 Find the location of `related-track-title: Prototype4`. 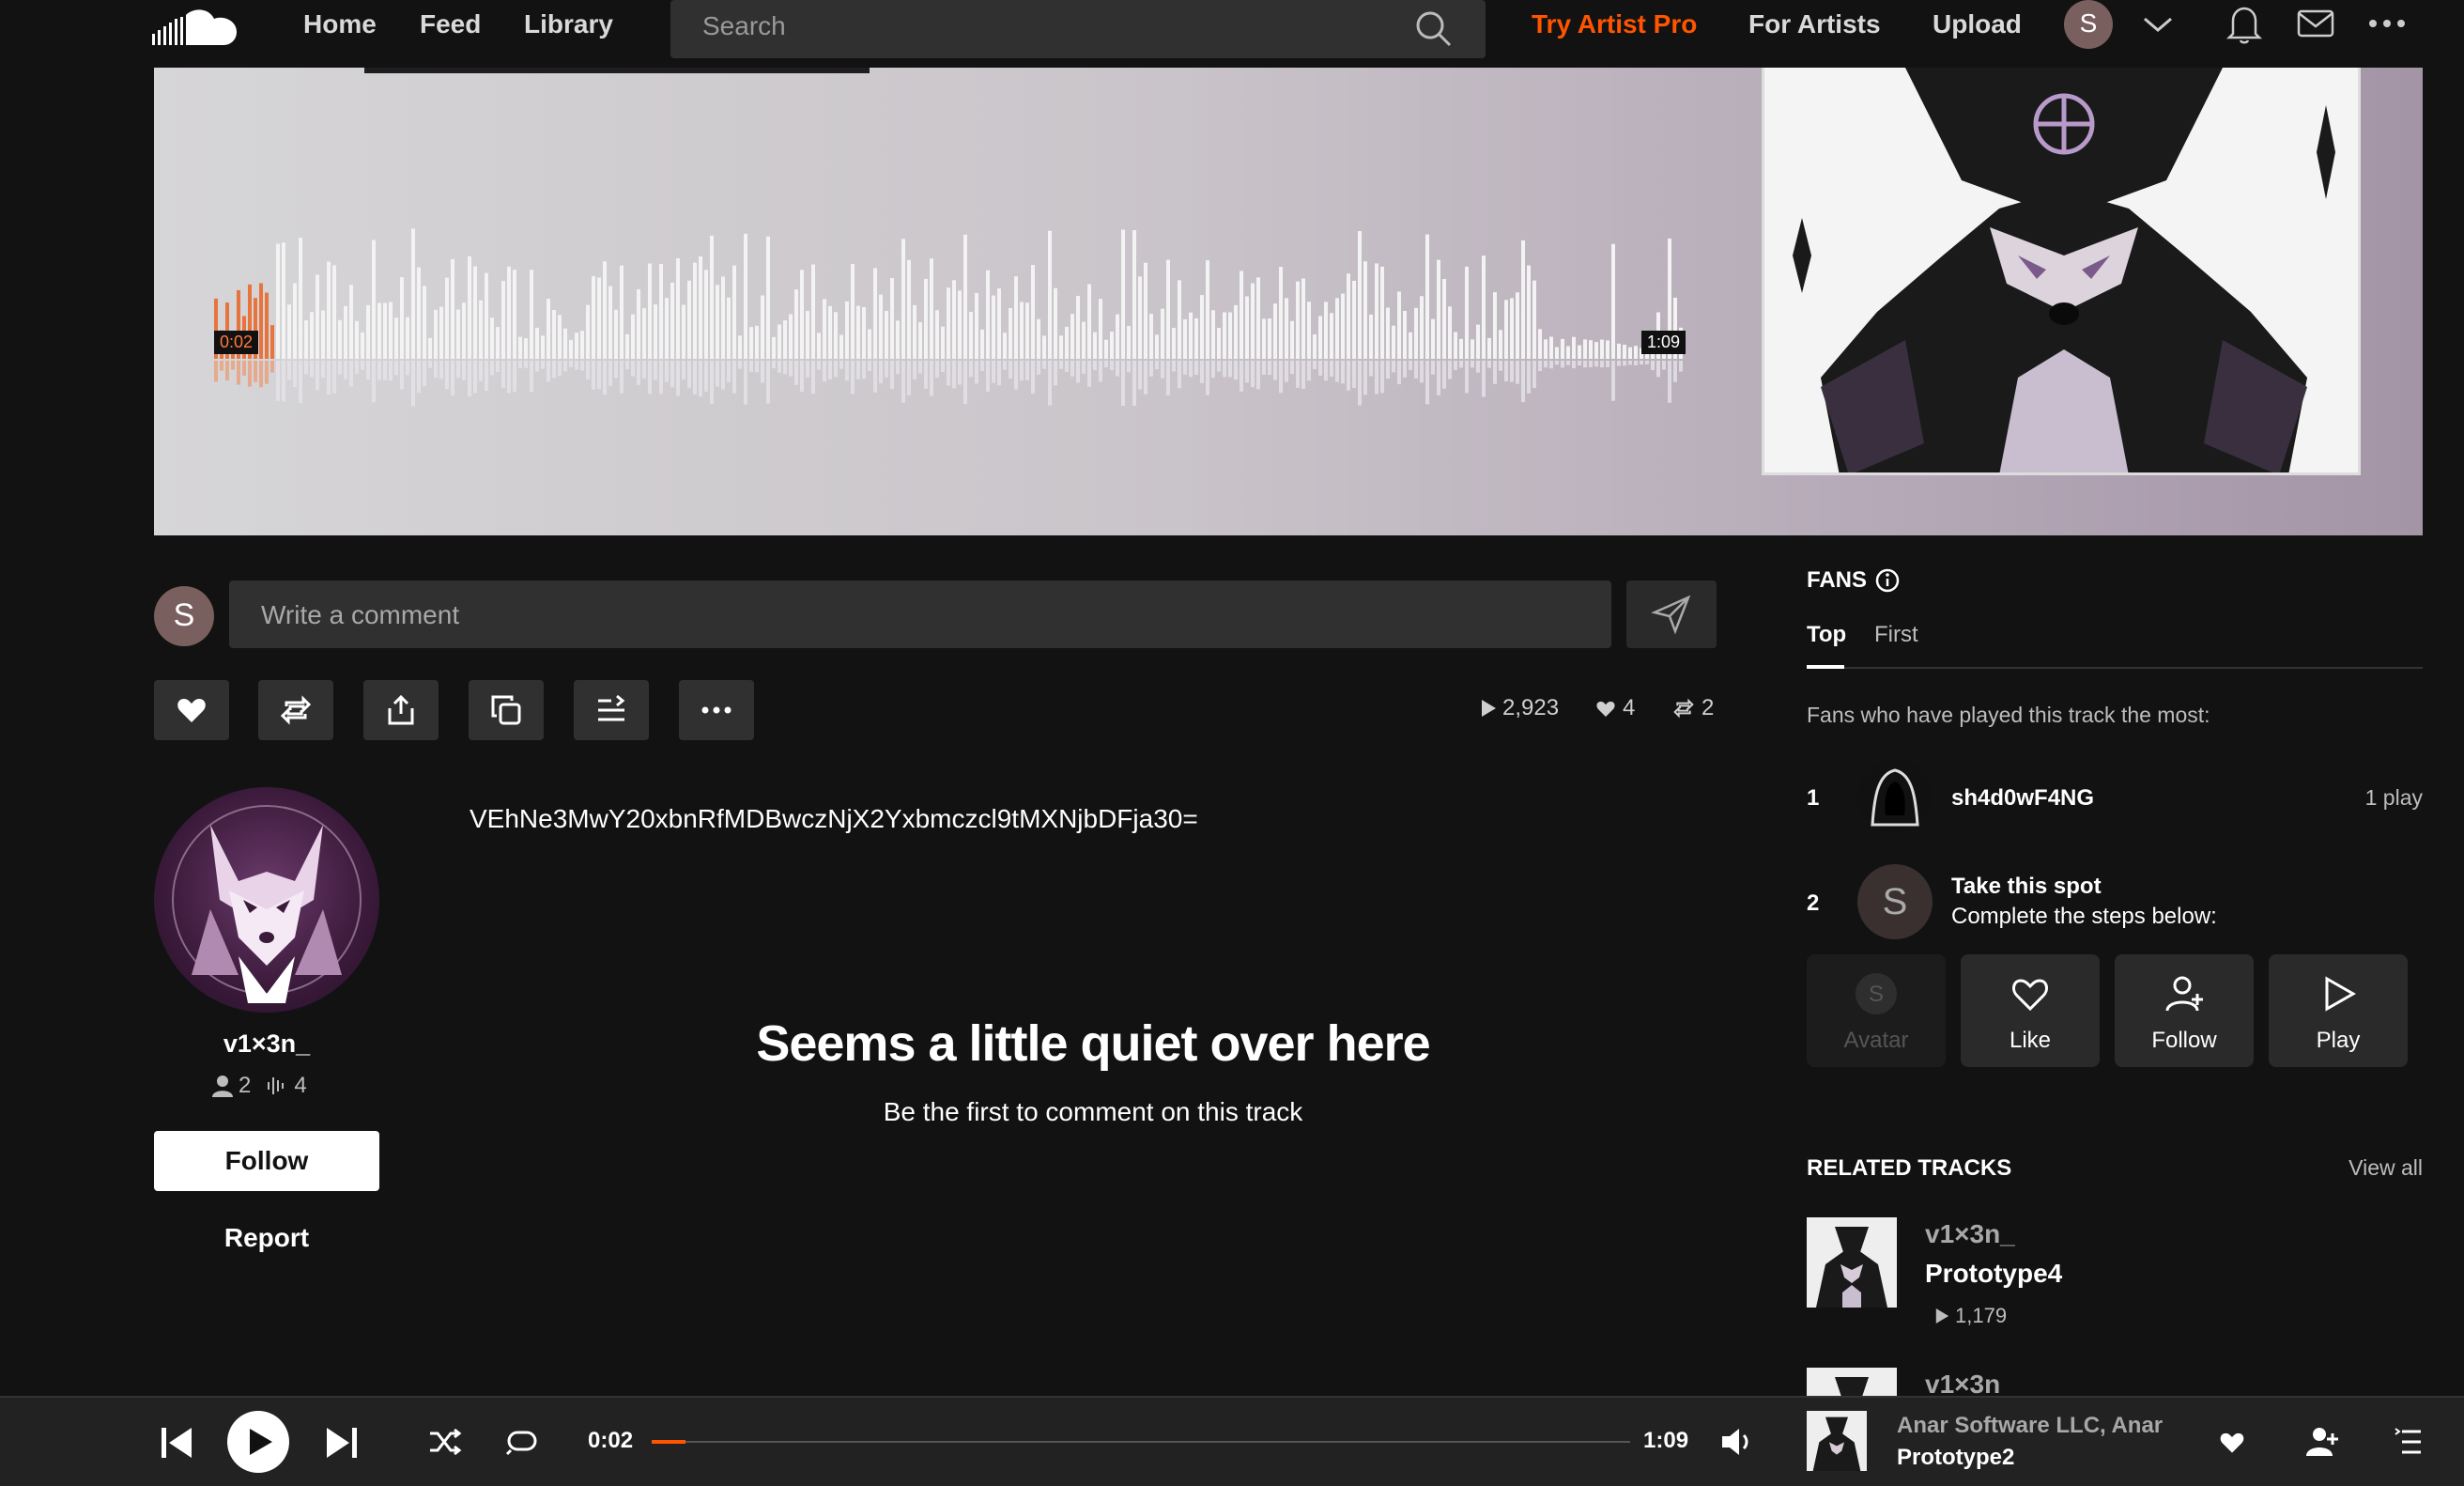

related-track-title: Prototype4 is located at coordinates (1993, 1274).